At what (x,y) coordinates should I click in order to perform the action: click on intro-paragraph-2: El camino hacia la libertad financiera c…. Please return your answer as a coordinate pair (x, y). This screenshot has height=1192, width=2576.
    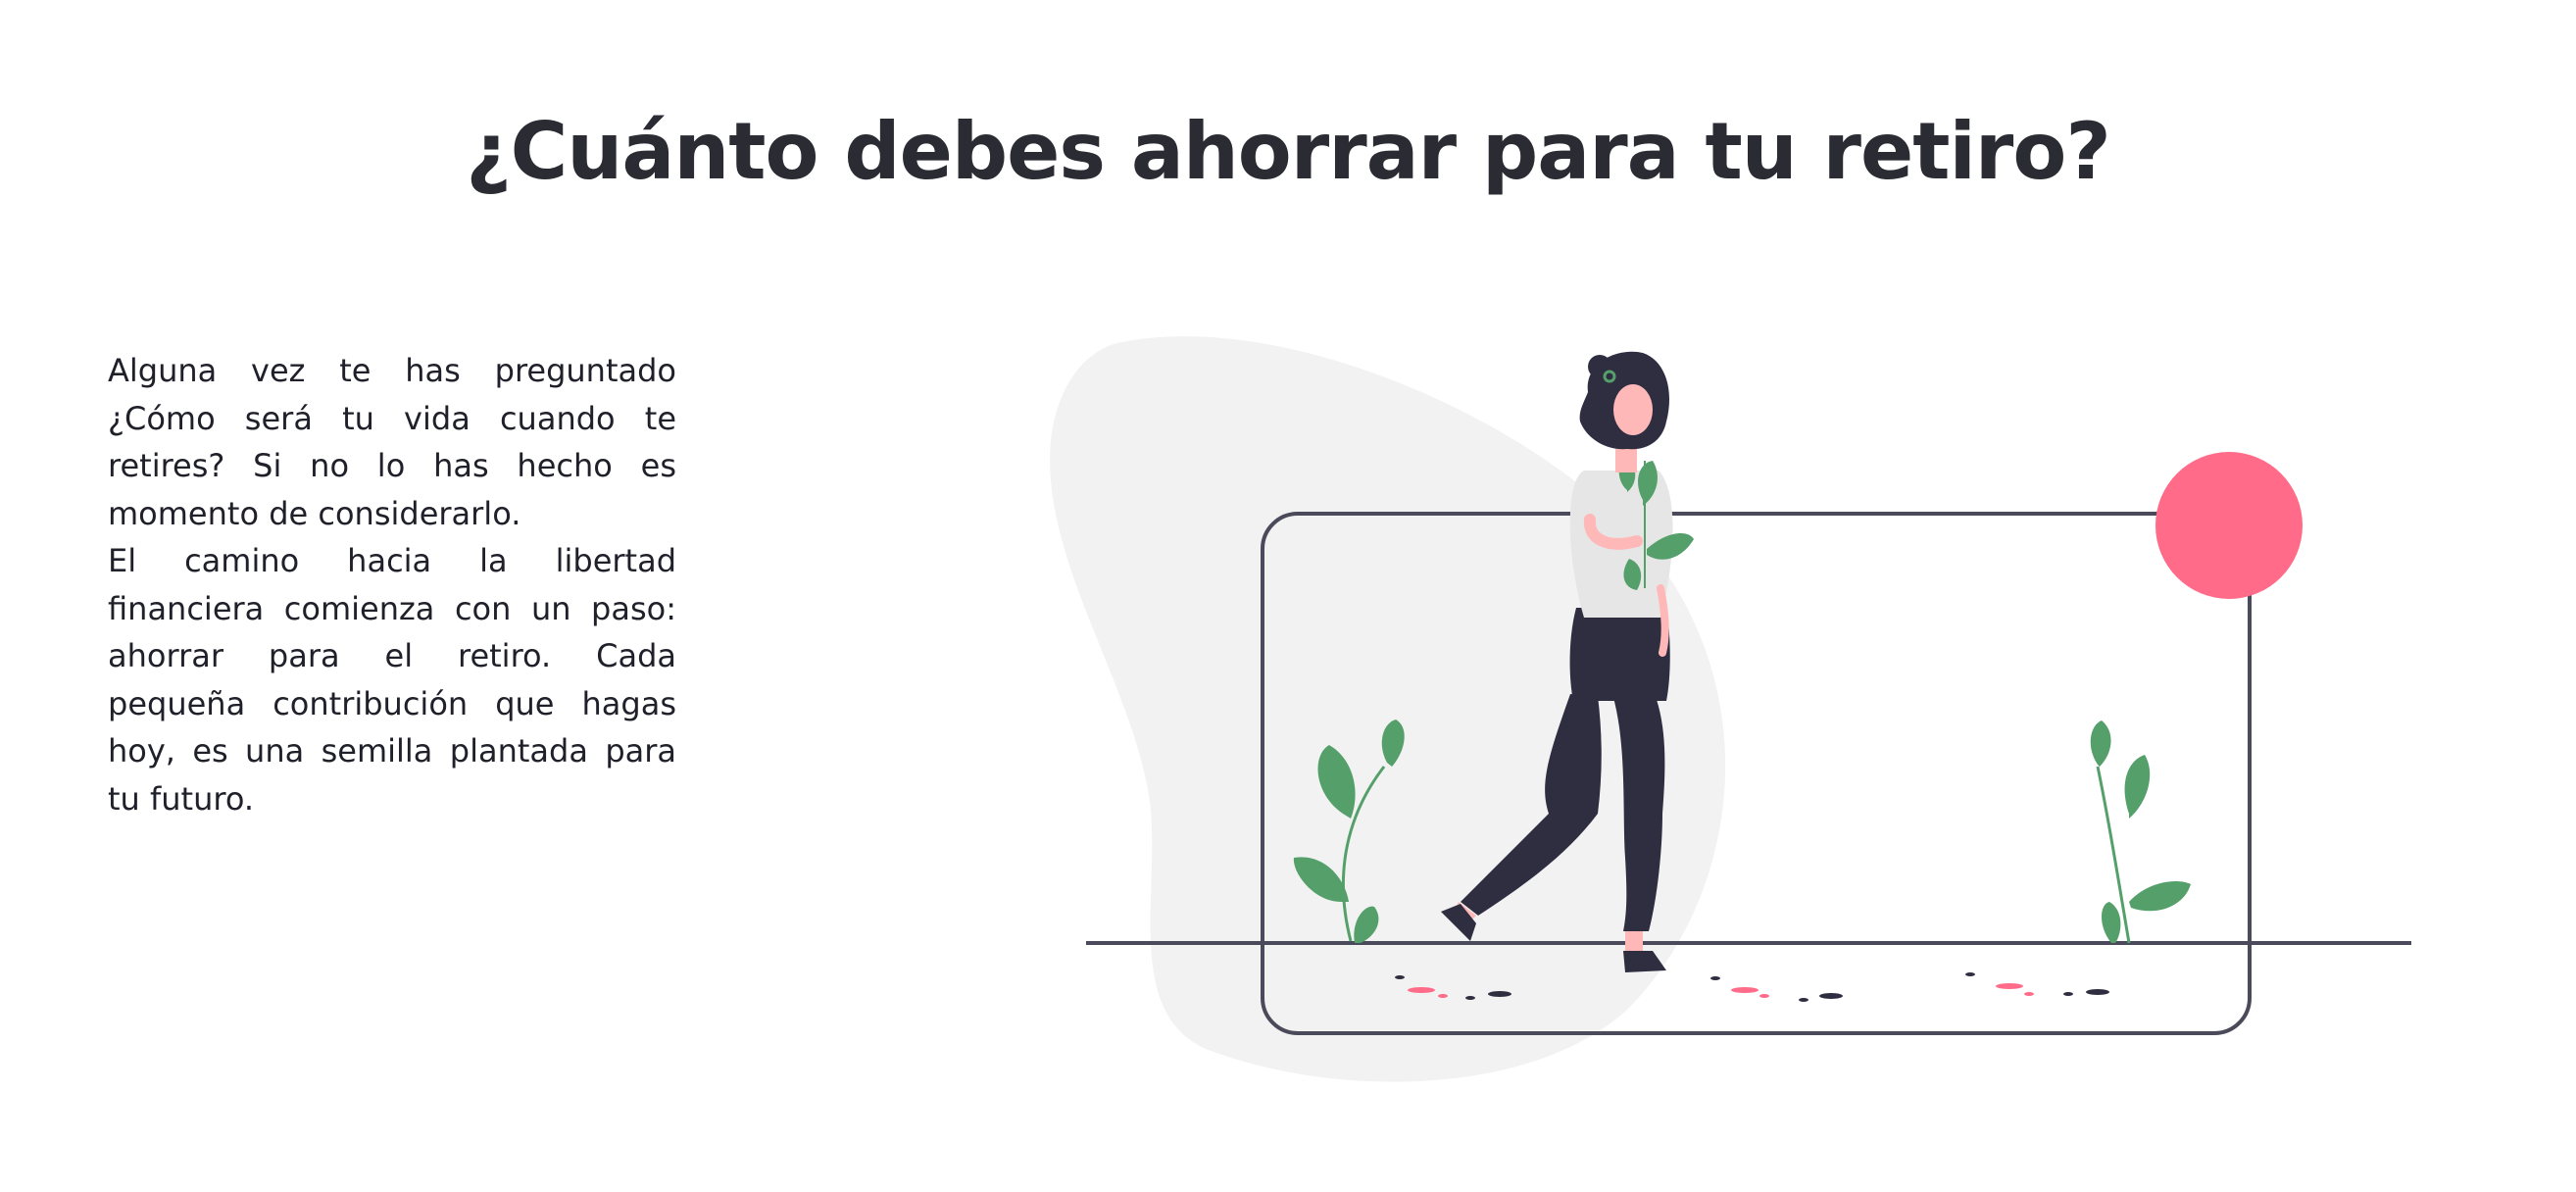
    Looking at the image, I should click on (392, 680).